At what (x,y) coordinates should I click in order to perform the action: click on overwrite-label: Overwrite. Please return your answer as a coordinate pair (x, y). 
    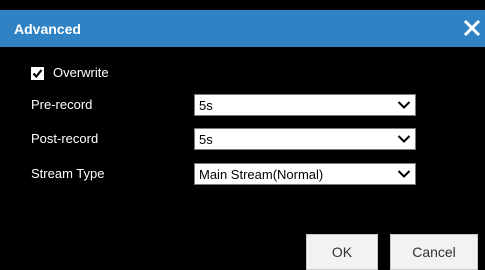
    Looking at the image, I should click on (81, 72).